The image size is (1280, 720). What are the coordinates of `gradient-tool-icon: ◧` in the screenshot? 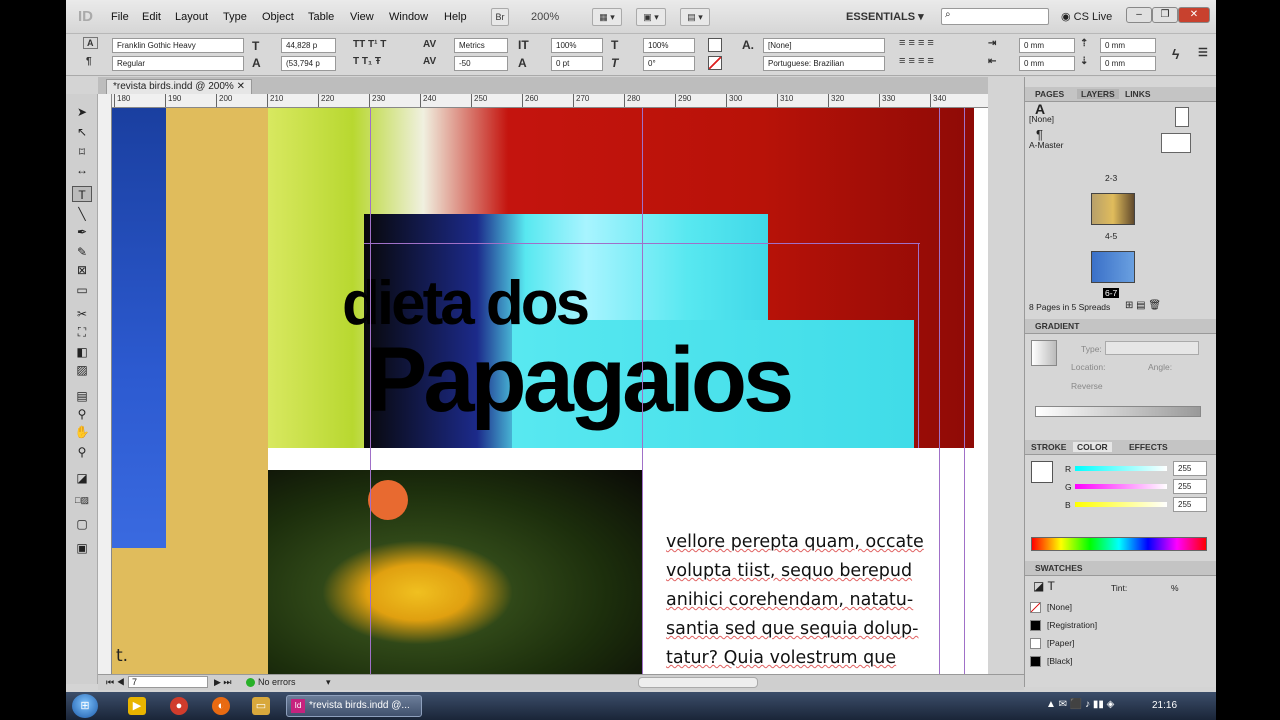 It's located at (82, 352).